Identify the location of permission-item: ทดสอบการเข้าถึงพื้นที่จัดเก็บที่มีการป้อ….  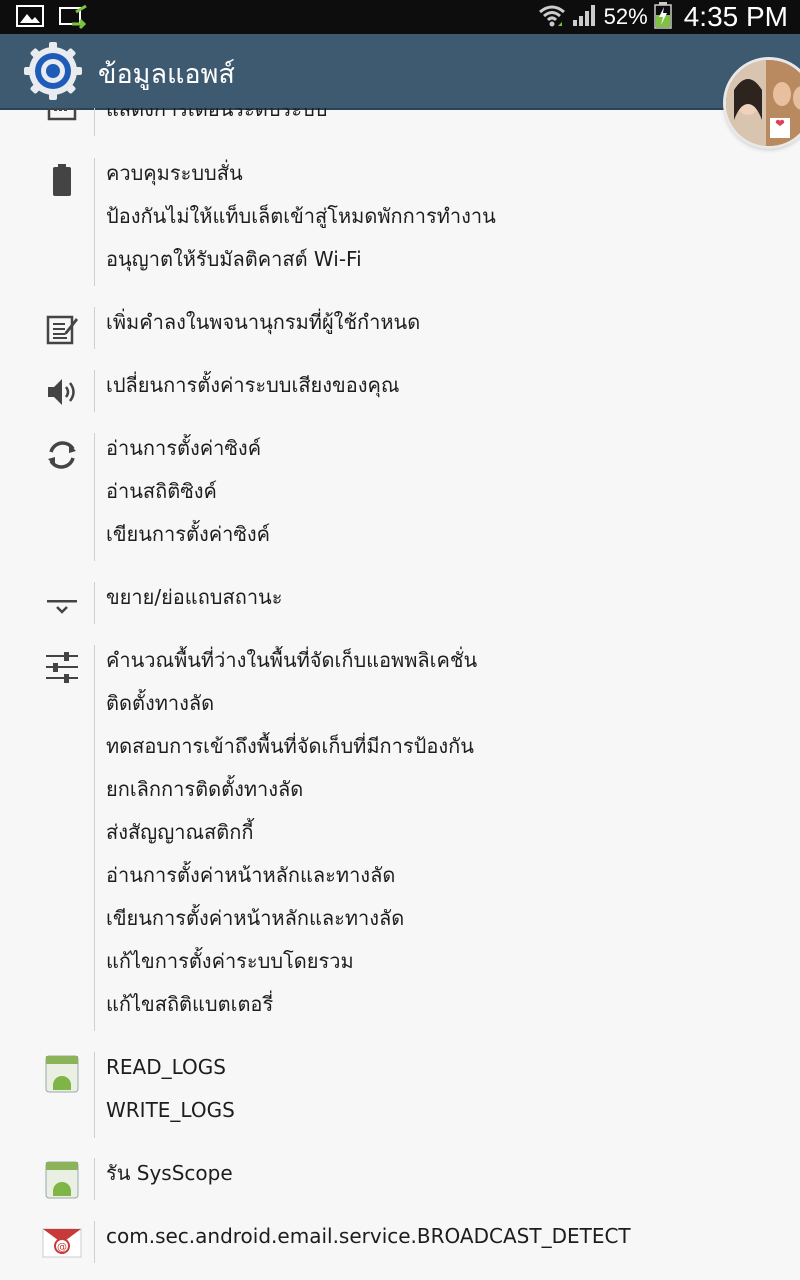
(290, 746).